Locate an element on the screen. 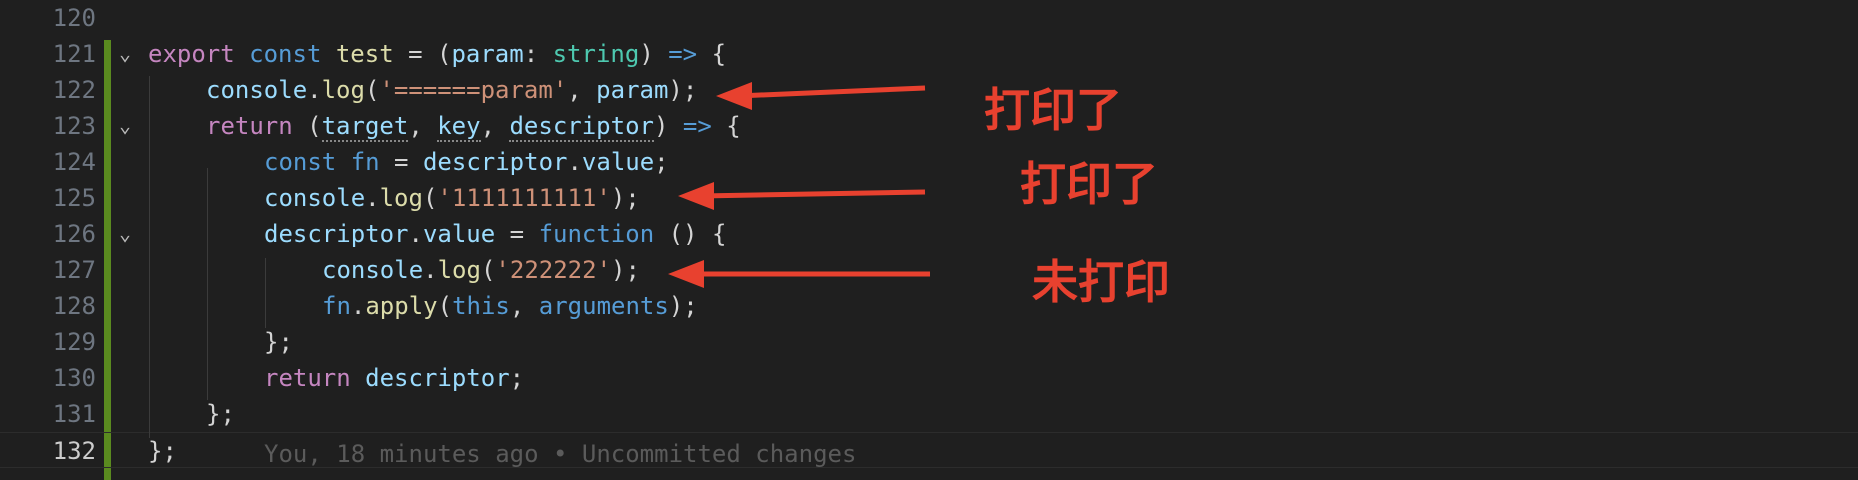  annotation-note-printed-2: 打印了 is located at coordinates (1089, 184).